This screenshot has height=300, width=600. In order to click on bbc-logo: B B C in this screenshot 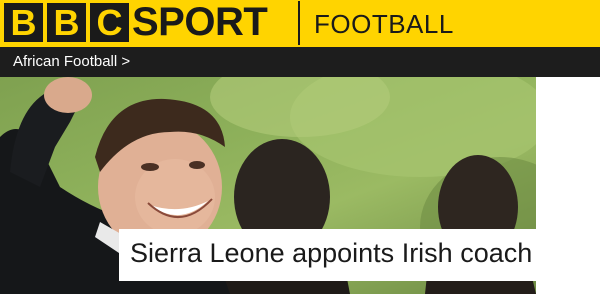, I will do `click(66, 22)`.